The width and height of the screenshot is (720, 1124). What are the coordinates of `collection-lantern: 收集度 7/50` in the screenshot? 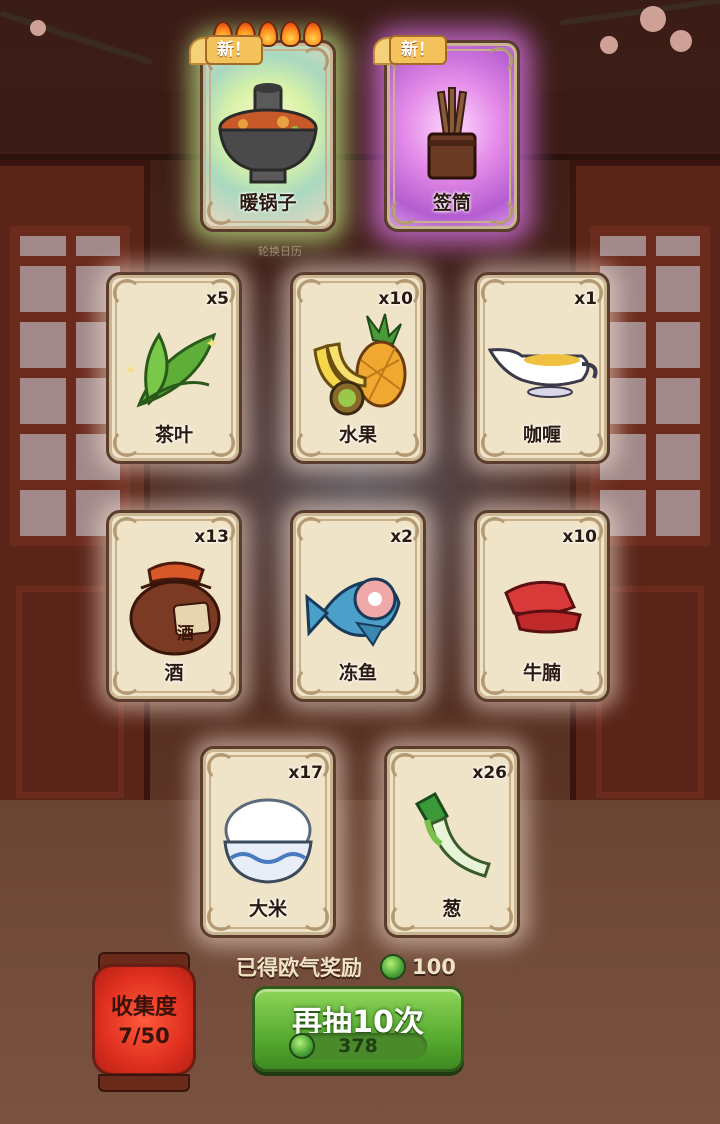 It's located at (144, 1022).